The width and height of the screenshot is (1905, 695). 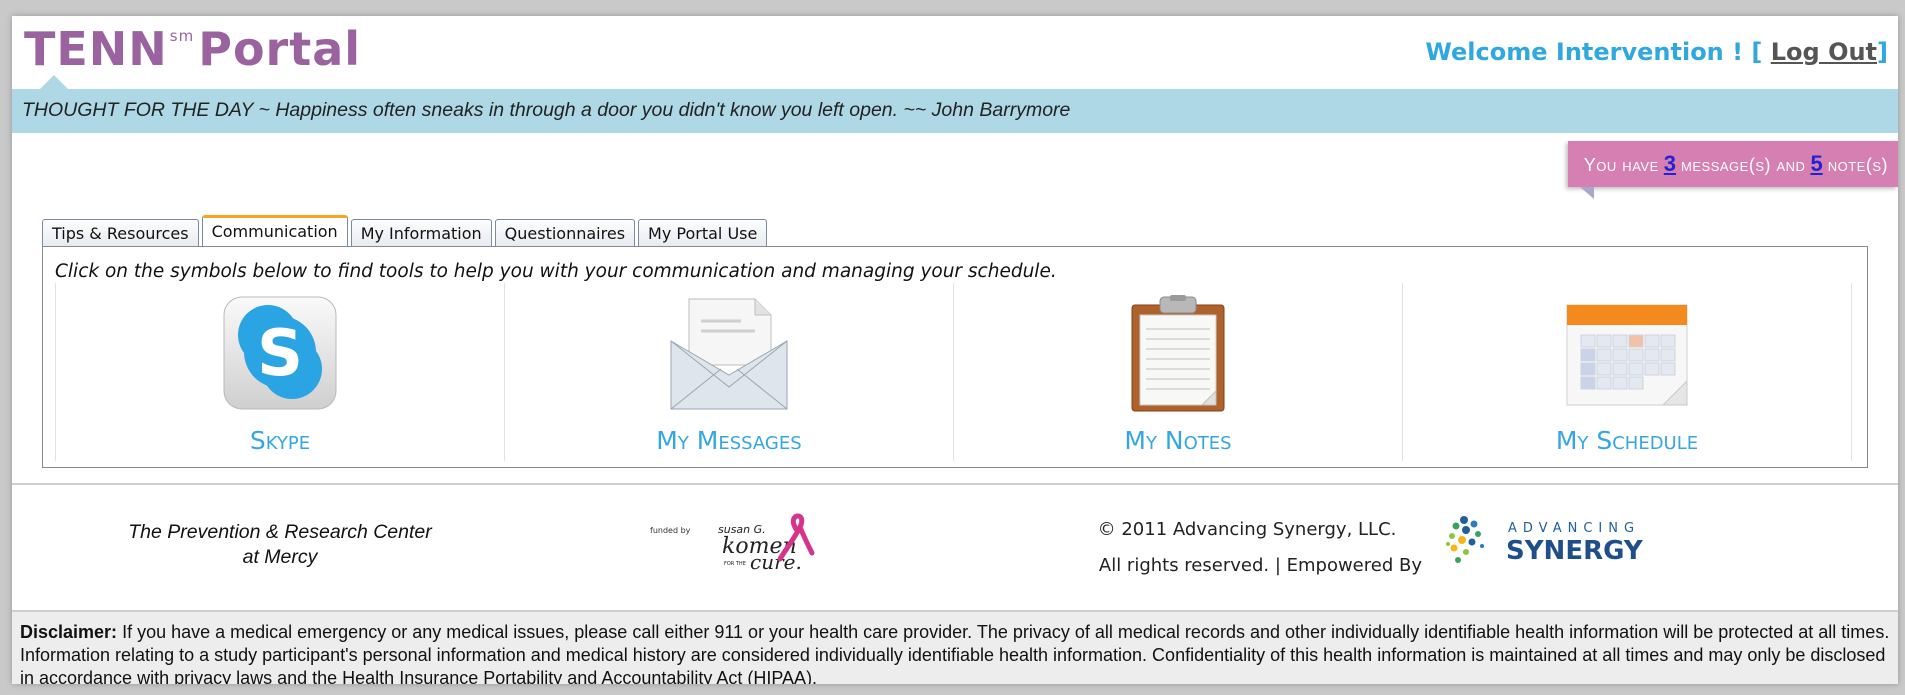 I want to click on skype-icon: S, so click(x=280, y=354).